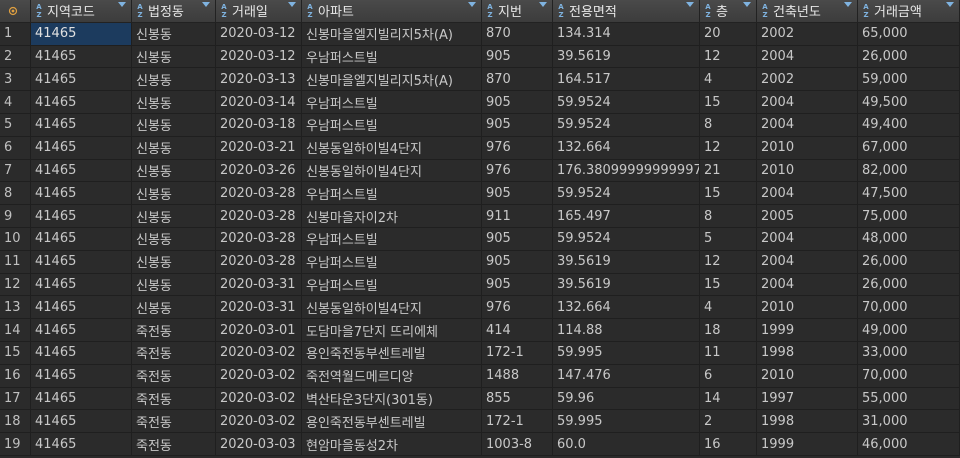 The height and width of the screenshot is (458, 960). I want to click on cell-trade-date: 2020-03-28, so click(259, 194).